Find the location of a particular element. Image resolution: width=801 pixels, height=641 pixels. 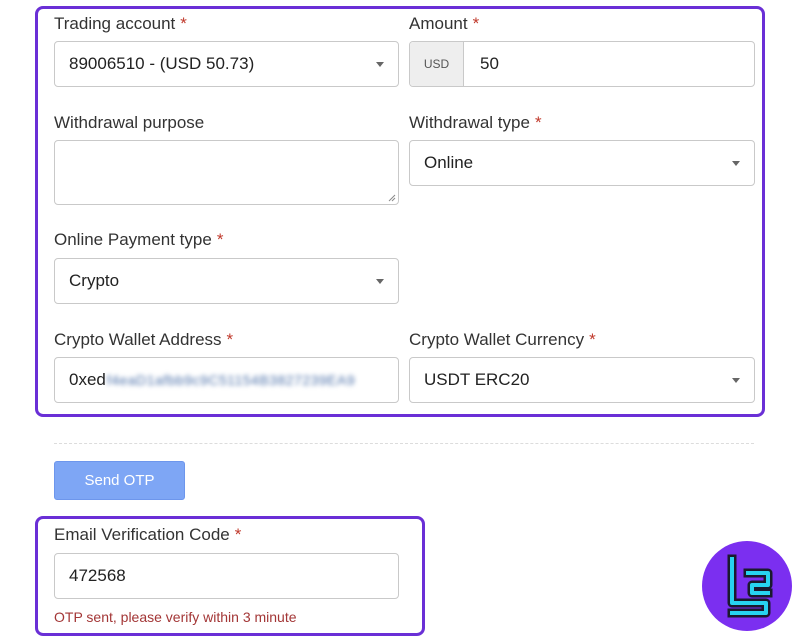

email-verification-input: 472568 is located at coordinates (226, 576).